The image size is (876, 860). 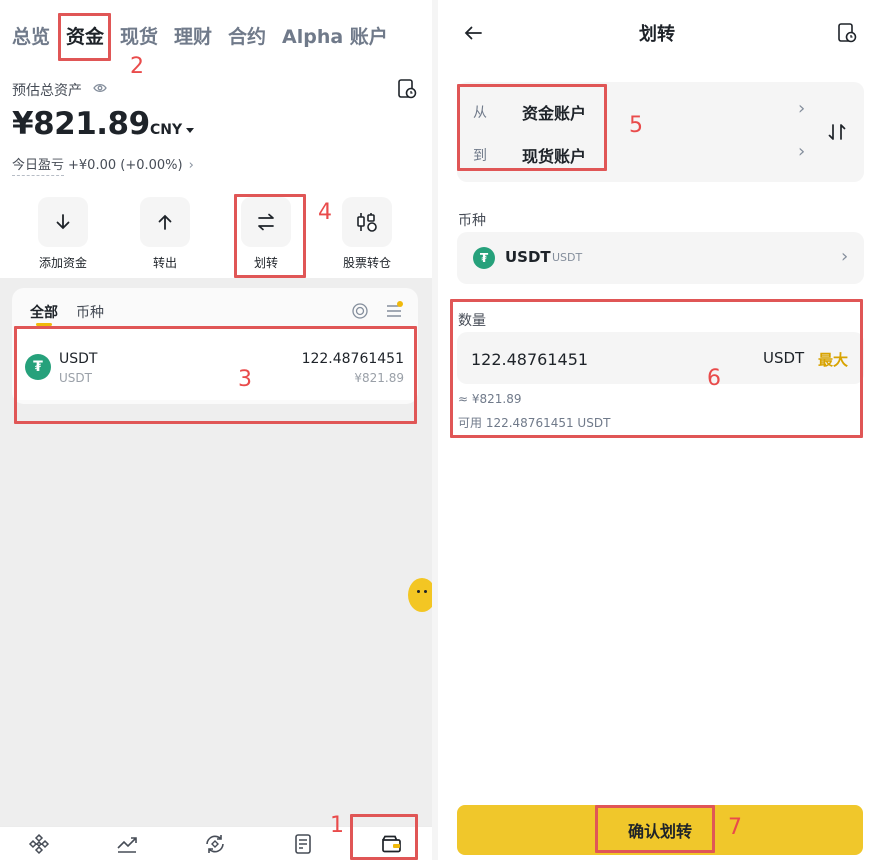 I want to click on tab-alpha-account: Alpha 账户, so click(x=335, y=37).